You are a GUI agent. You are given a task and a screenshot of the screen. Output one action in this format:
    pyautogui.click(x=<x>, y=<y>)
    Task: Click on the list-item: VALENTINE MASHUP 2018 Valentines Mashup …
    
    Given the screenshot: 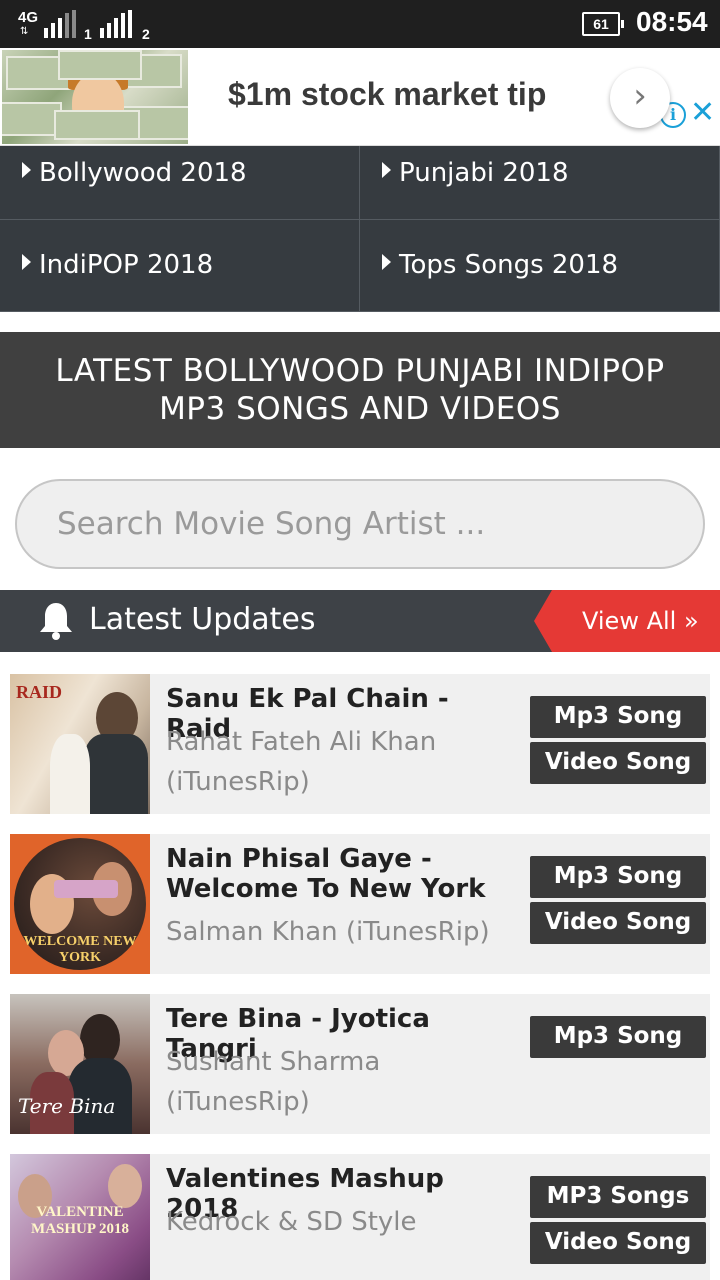 What is the action you would take?
    pyautogui.click(x=360, y=1217)
    